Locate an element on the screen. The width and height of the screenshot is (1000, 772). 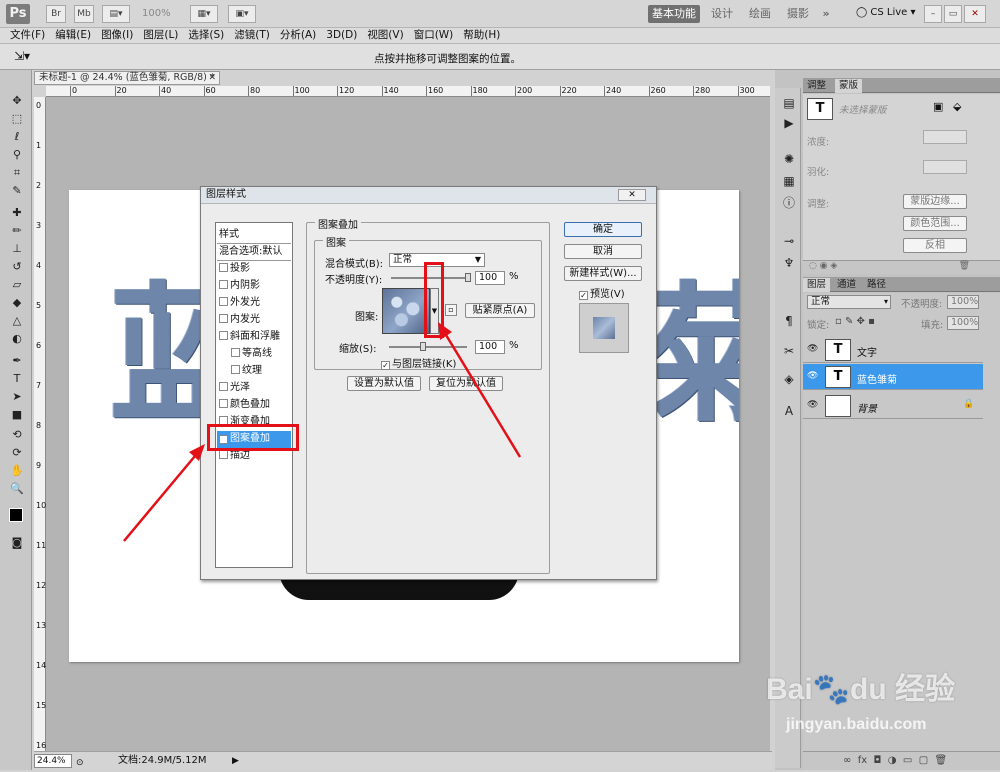
group-icon: ▭ is located at coordinates (907, 760).